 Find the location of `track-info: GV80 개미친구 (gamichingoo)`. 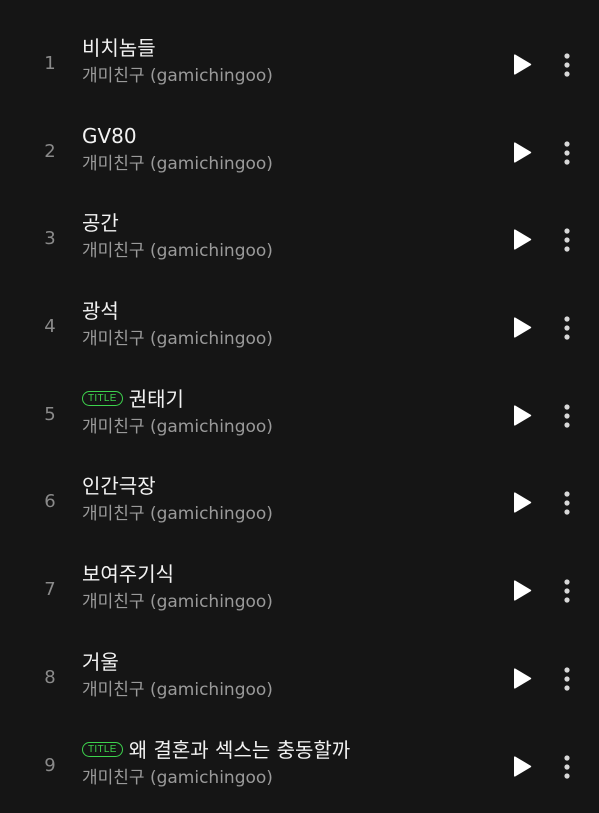

track-info: GV80 개미친구 (gamichingoo) is located at coordinates (282, 149).